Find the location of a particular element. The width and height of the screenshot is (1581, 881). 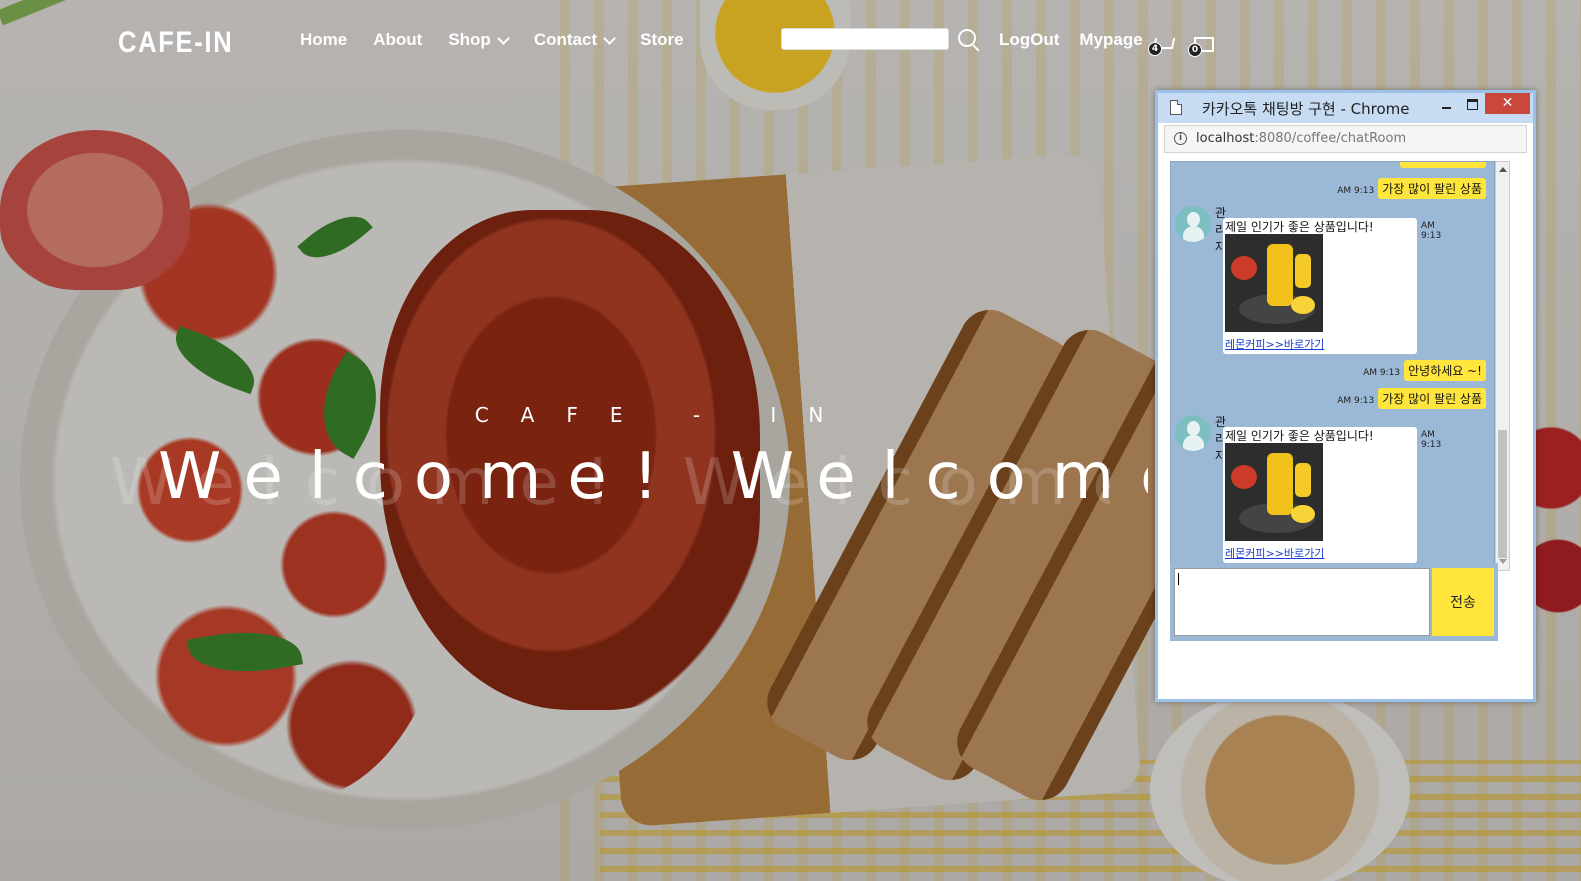

window-titlebar: 카카오톡 채팅방 구현 - Chrome ✕ is located at coordinates (1345, 108).